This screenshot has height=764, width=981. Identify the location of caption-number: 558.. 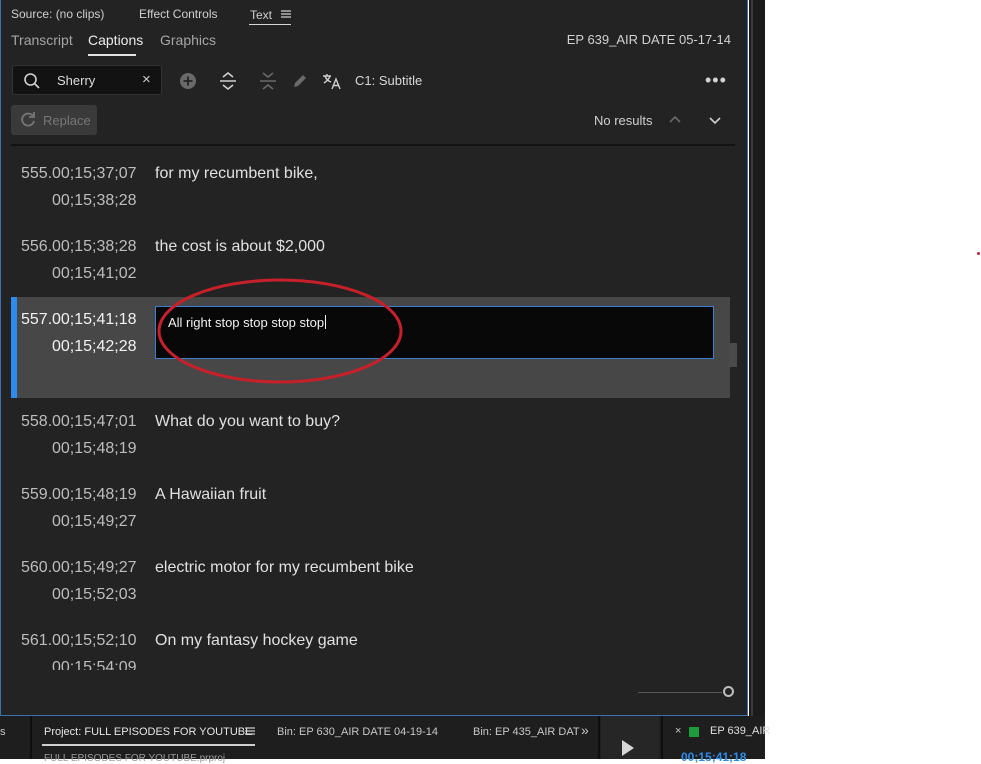
(37, 421).